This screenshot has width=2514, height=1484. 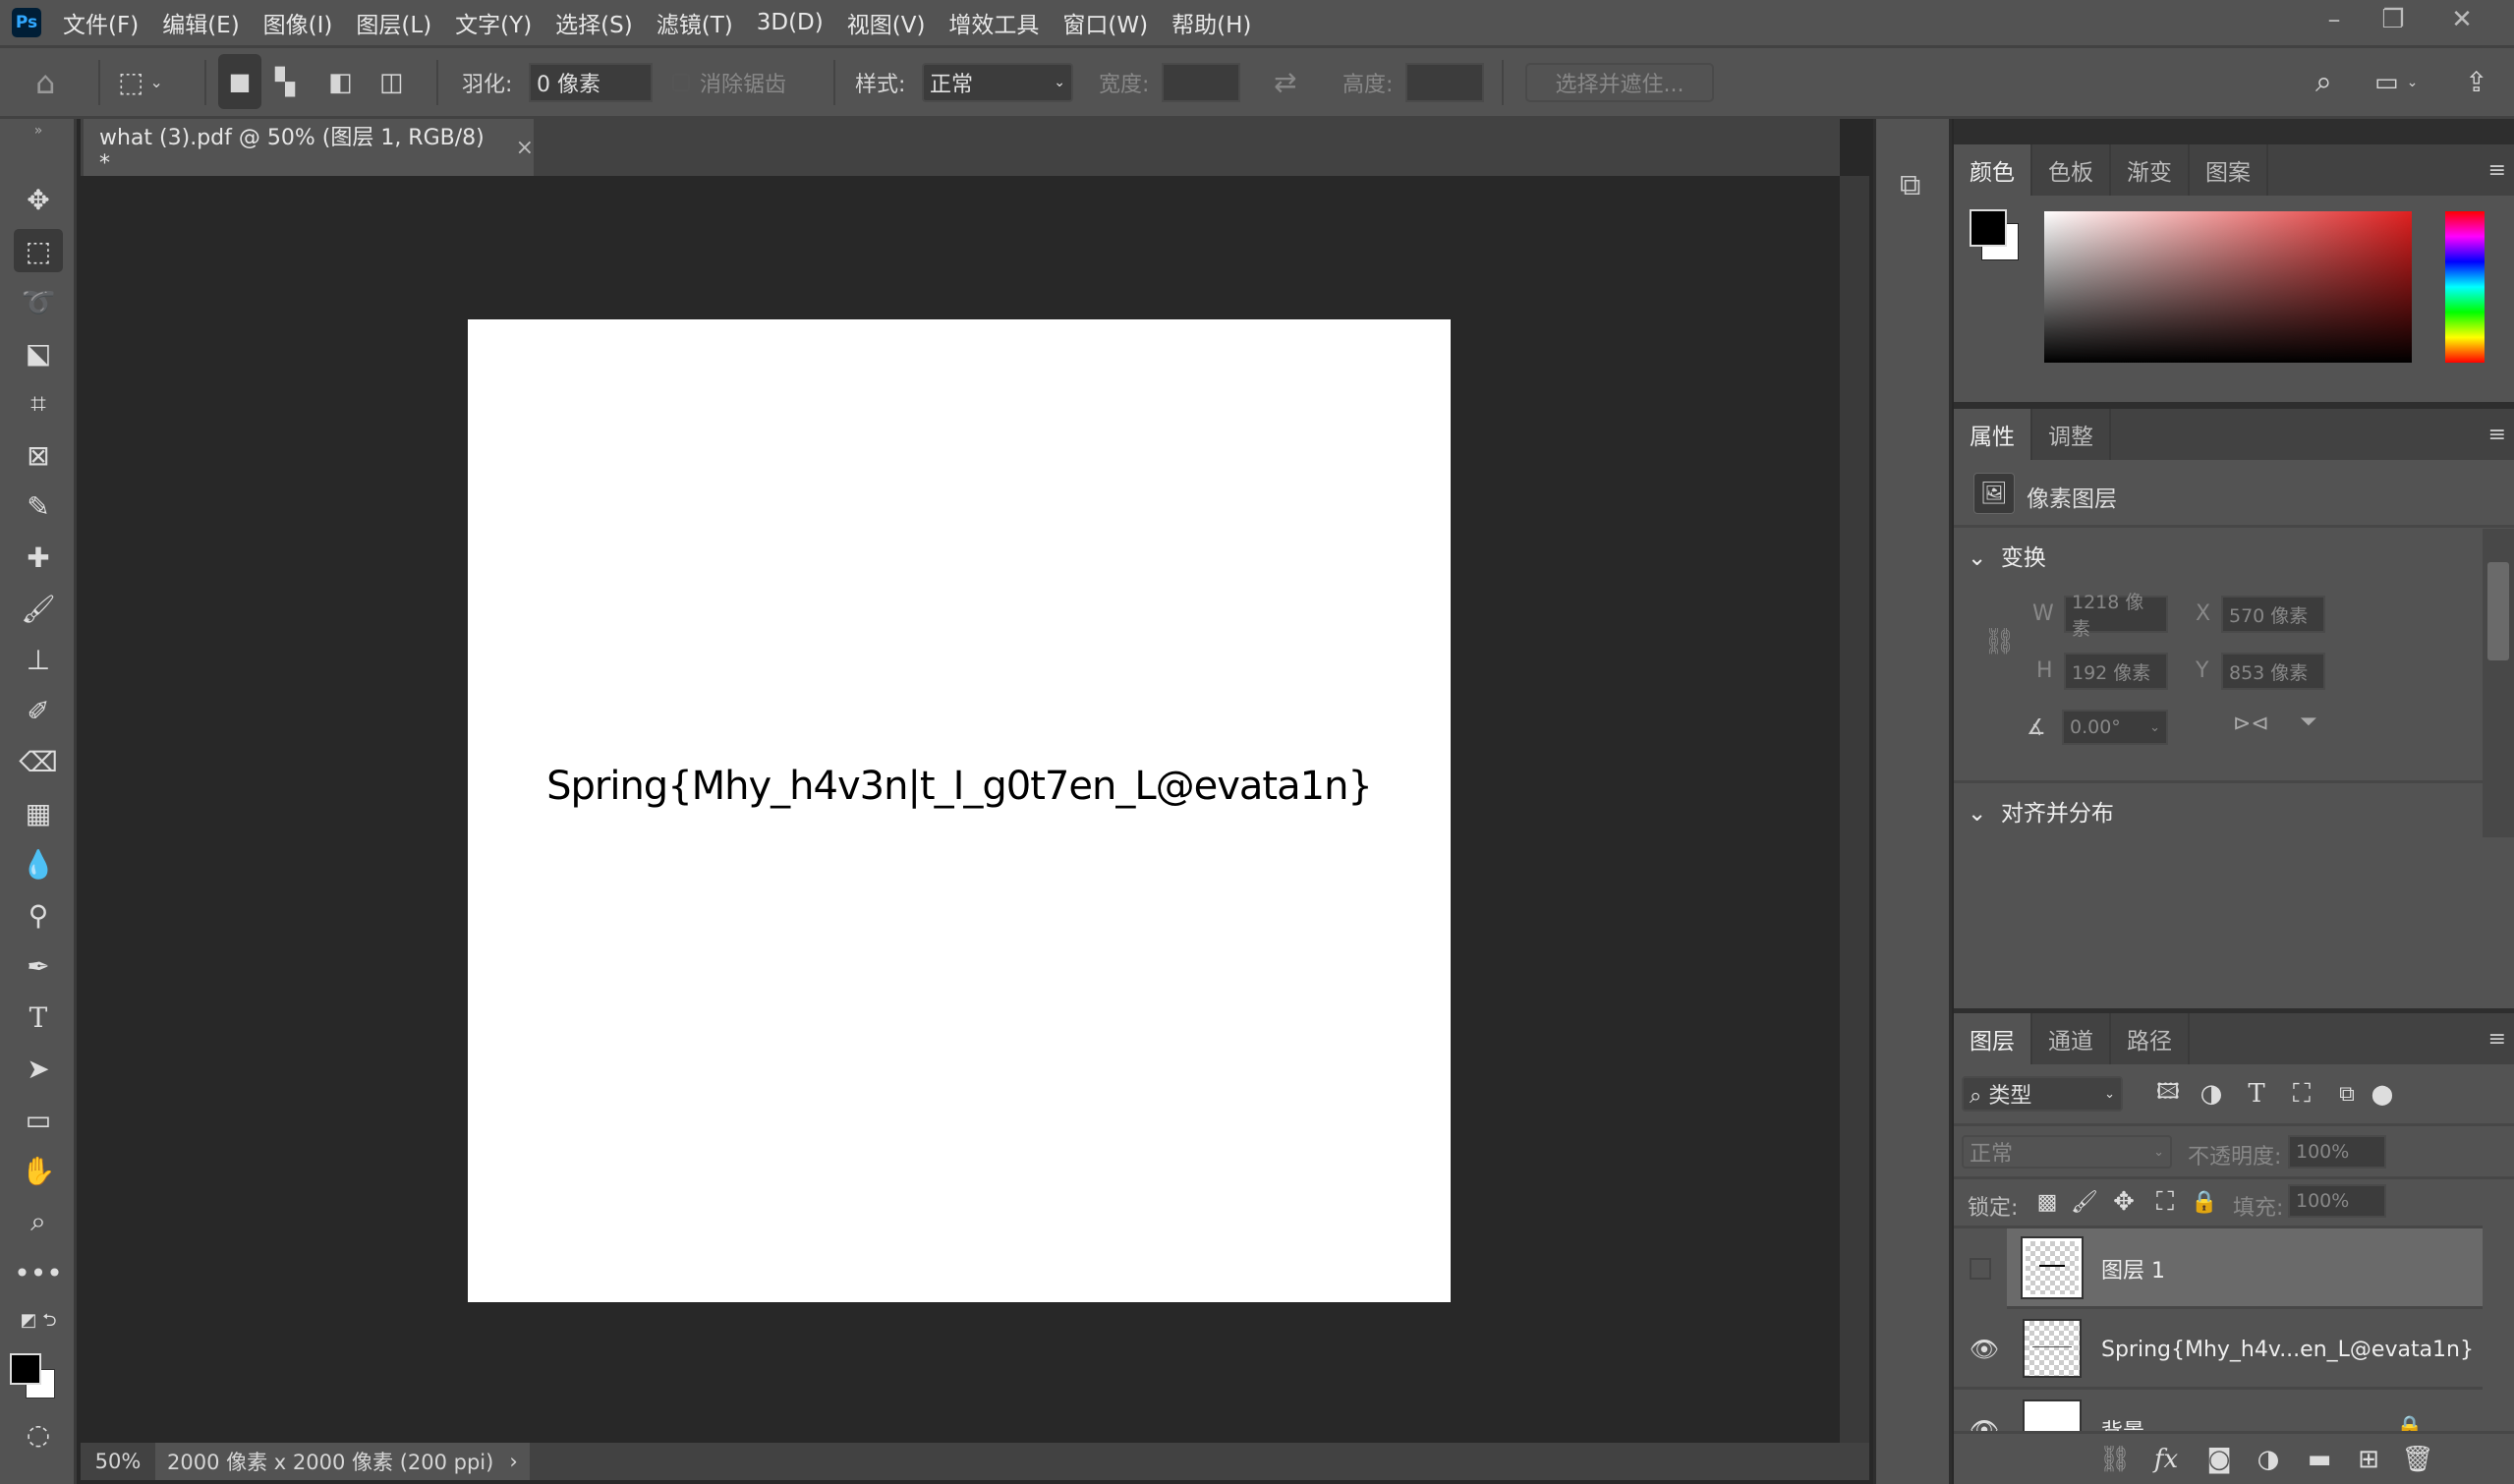 I want to click on menu-view: 视图(V), so click(x=886, y=22).